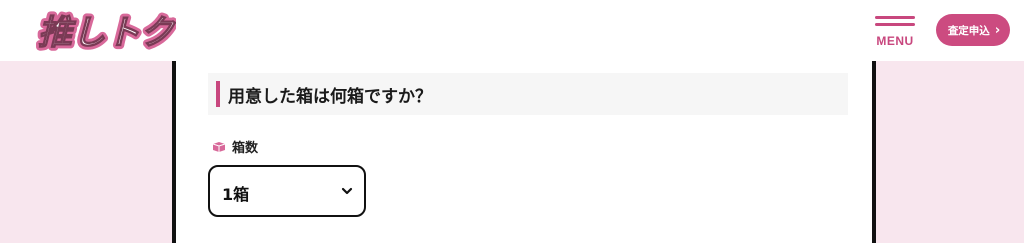 The image size is (1024, 243). I want to click on question-heading: 用意した箱は何箱ですか？, so click(528, 94).